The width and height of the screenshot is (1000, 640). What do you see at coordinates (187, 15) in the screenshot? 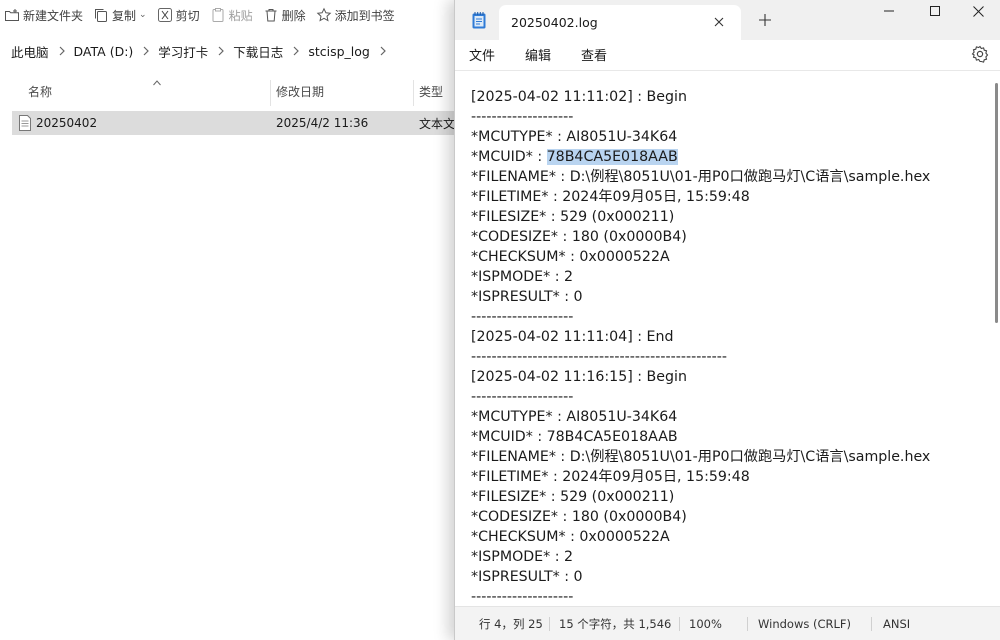
I see `cut-label: 剪切` at bounding box center [187, 15].